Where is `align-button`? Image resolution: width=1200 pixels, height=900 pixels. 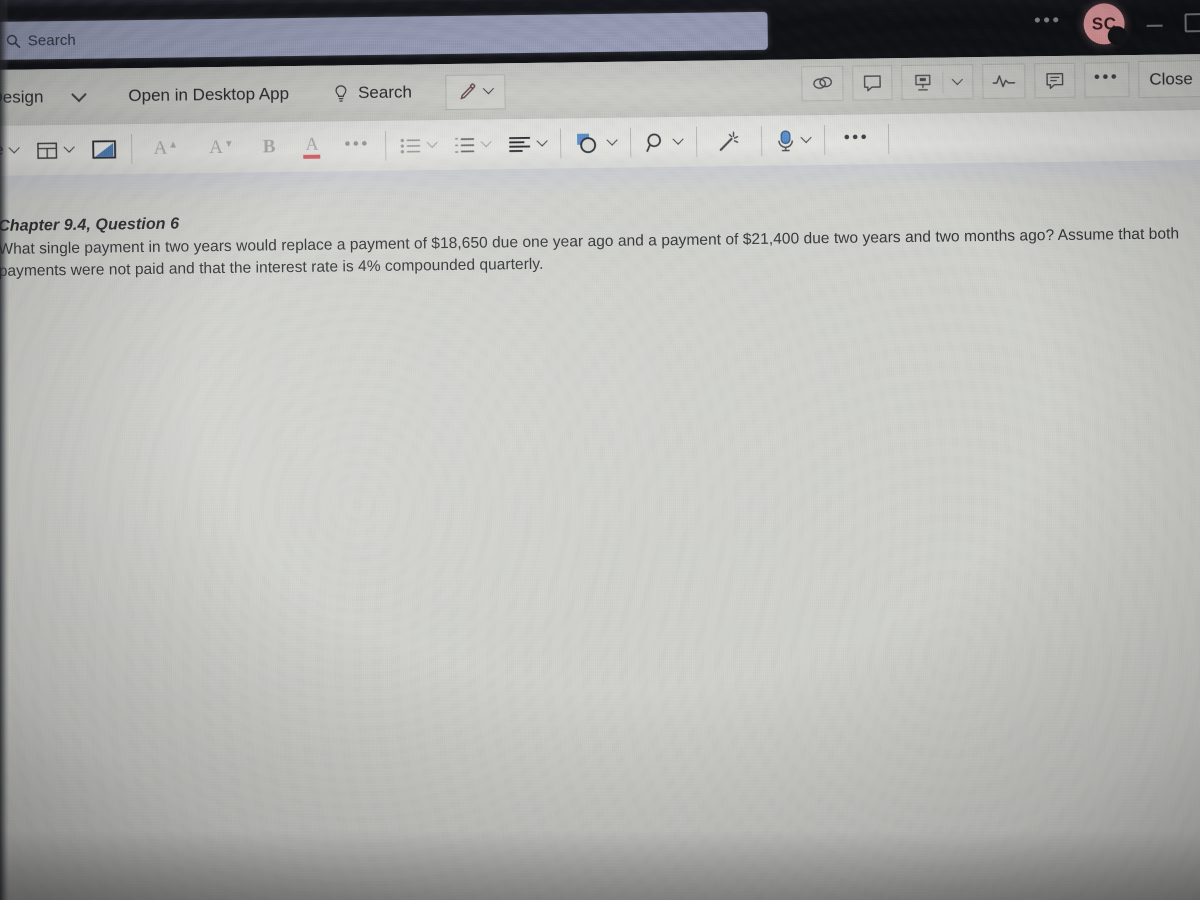
align-button is located at coordinates (527, 144).